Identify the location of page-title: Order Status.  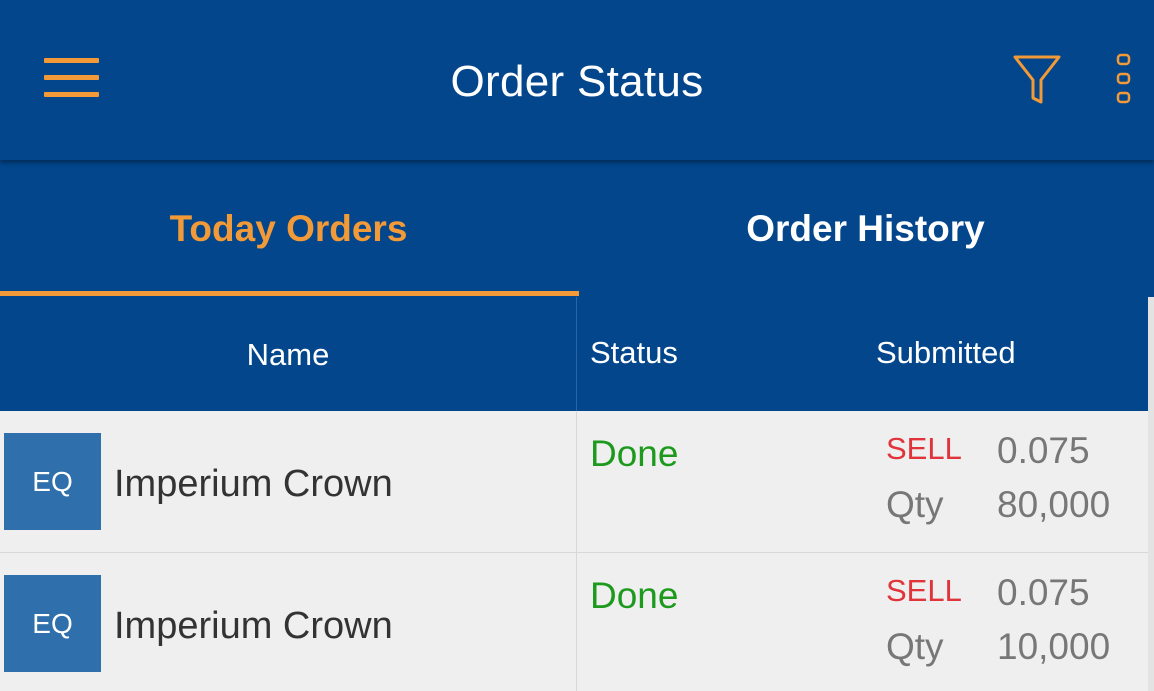
(577, 81).